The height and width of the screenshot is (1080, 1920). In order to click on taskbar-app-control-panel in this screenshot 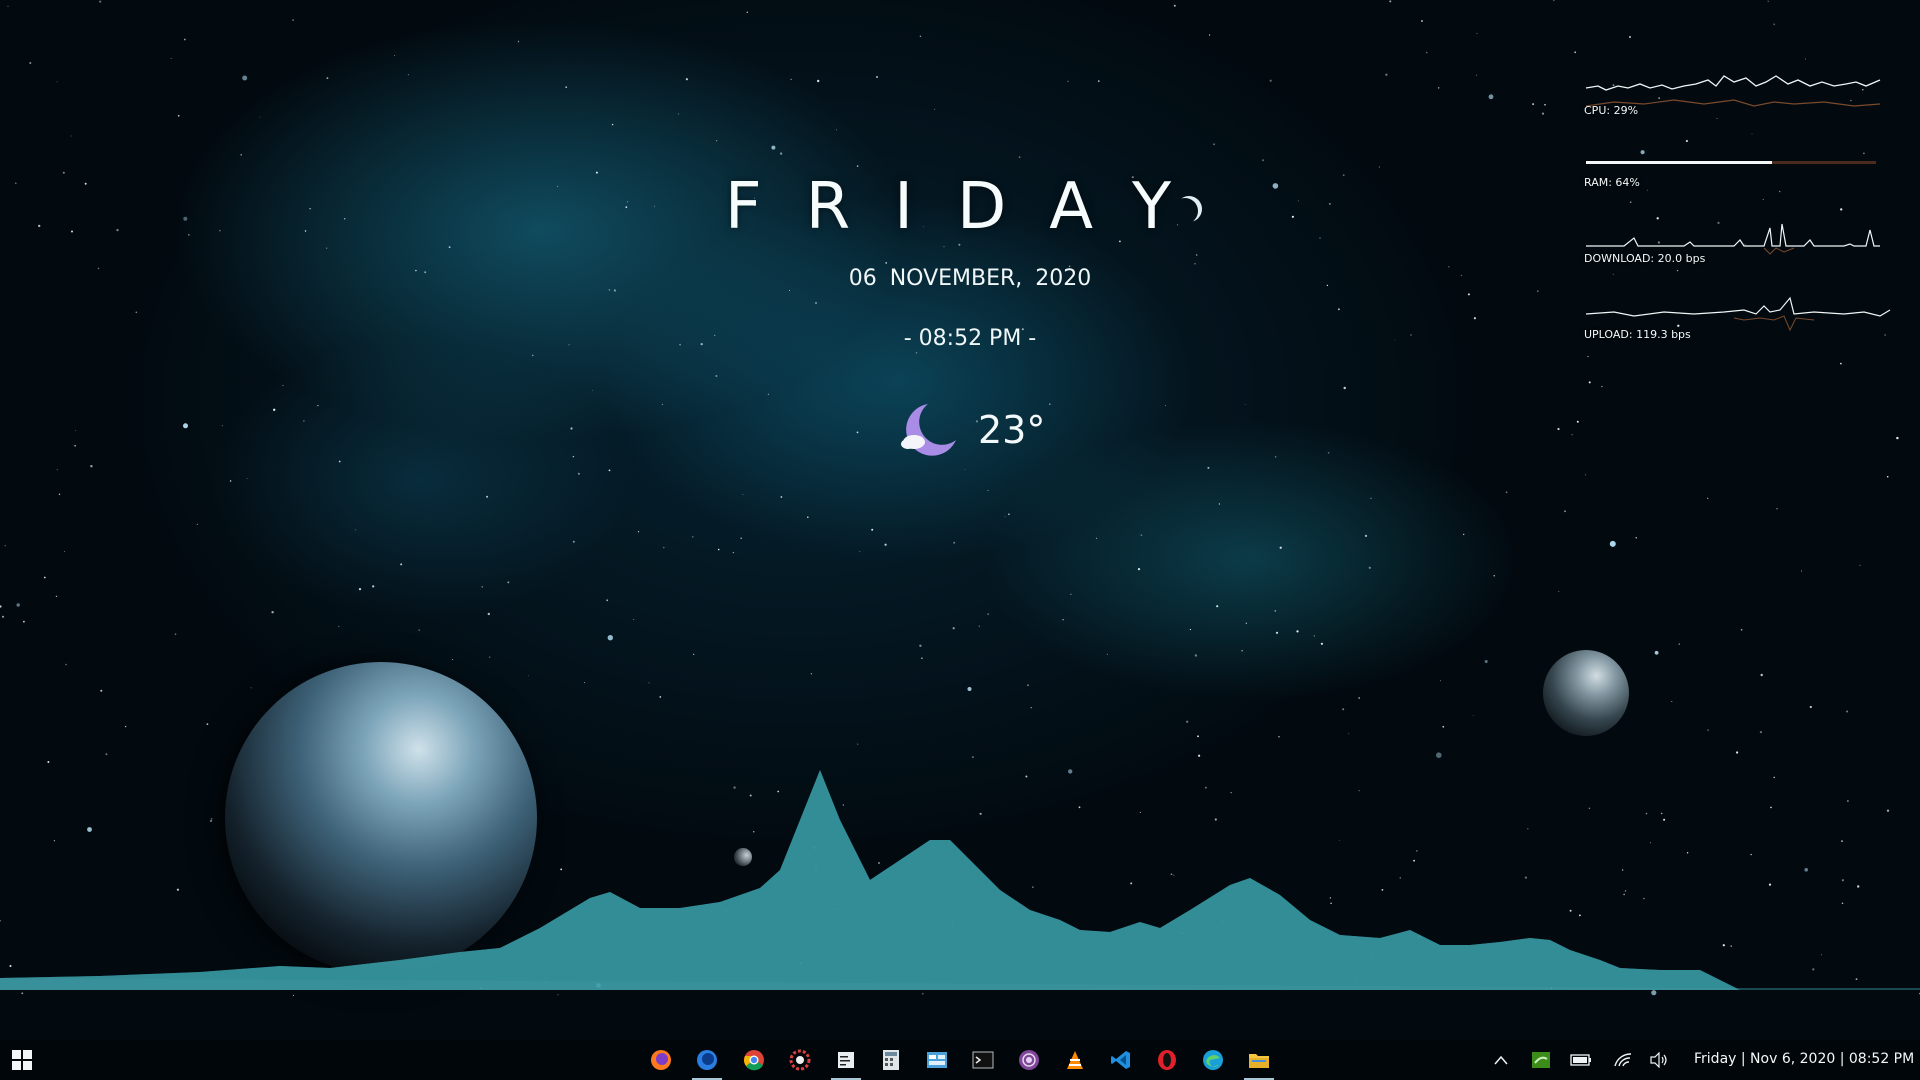, I will do `click(937, 1060)`.